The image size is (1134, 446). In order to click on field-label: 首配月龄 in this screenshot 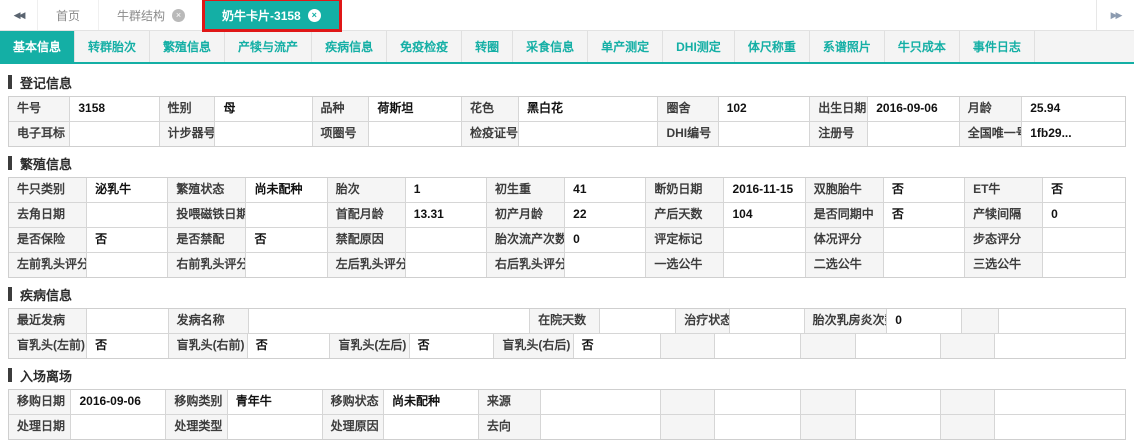, I will do `click(366, 215)`.